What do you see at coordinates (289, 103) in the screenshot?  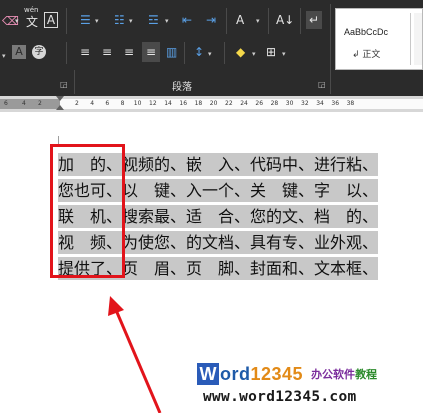 I see `ruler-tick-label: 30` at bounding box center [289, 103].